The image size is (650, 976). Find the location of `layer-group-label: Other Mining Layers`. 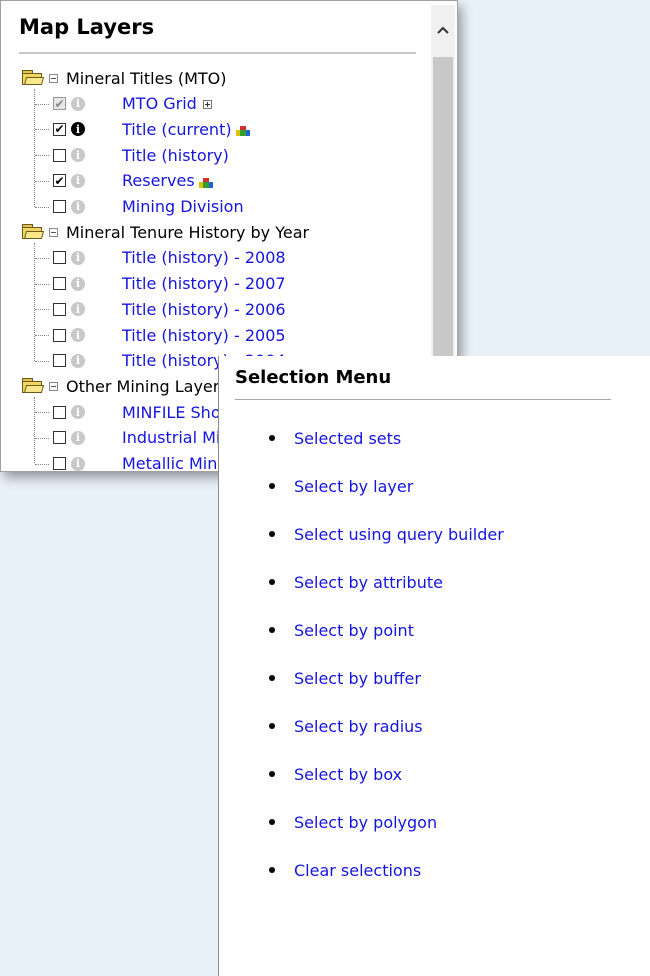

layer-group-label: Other Mining Layers is located at coordinates (147, 386).